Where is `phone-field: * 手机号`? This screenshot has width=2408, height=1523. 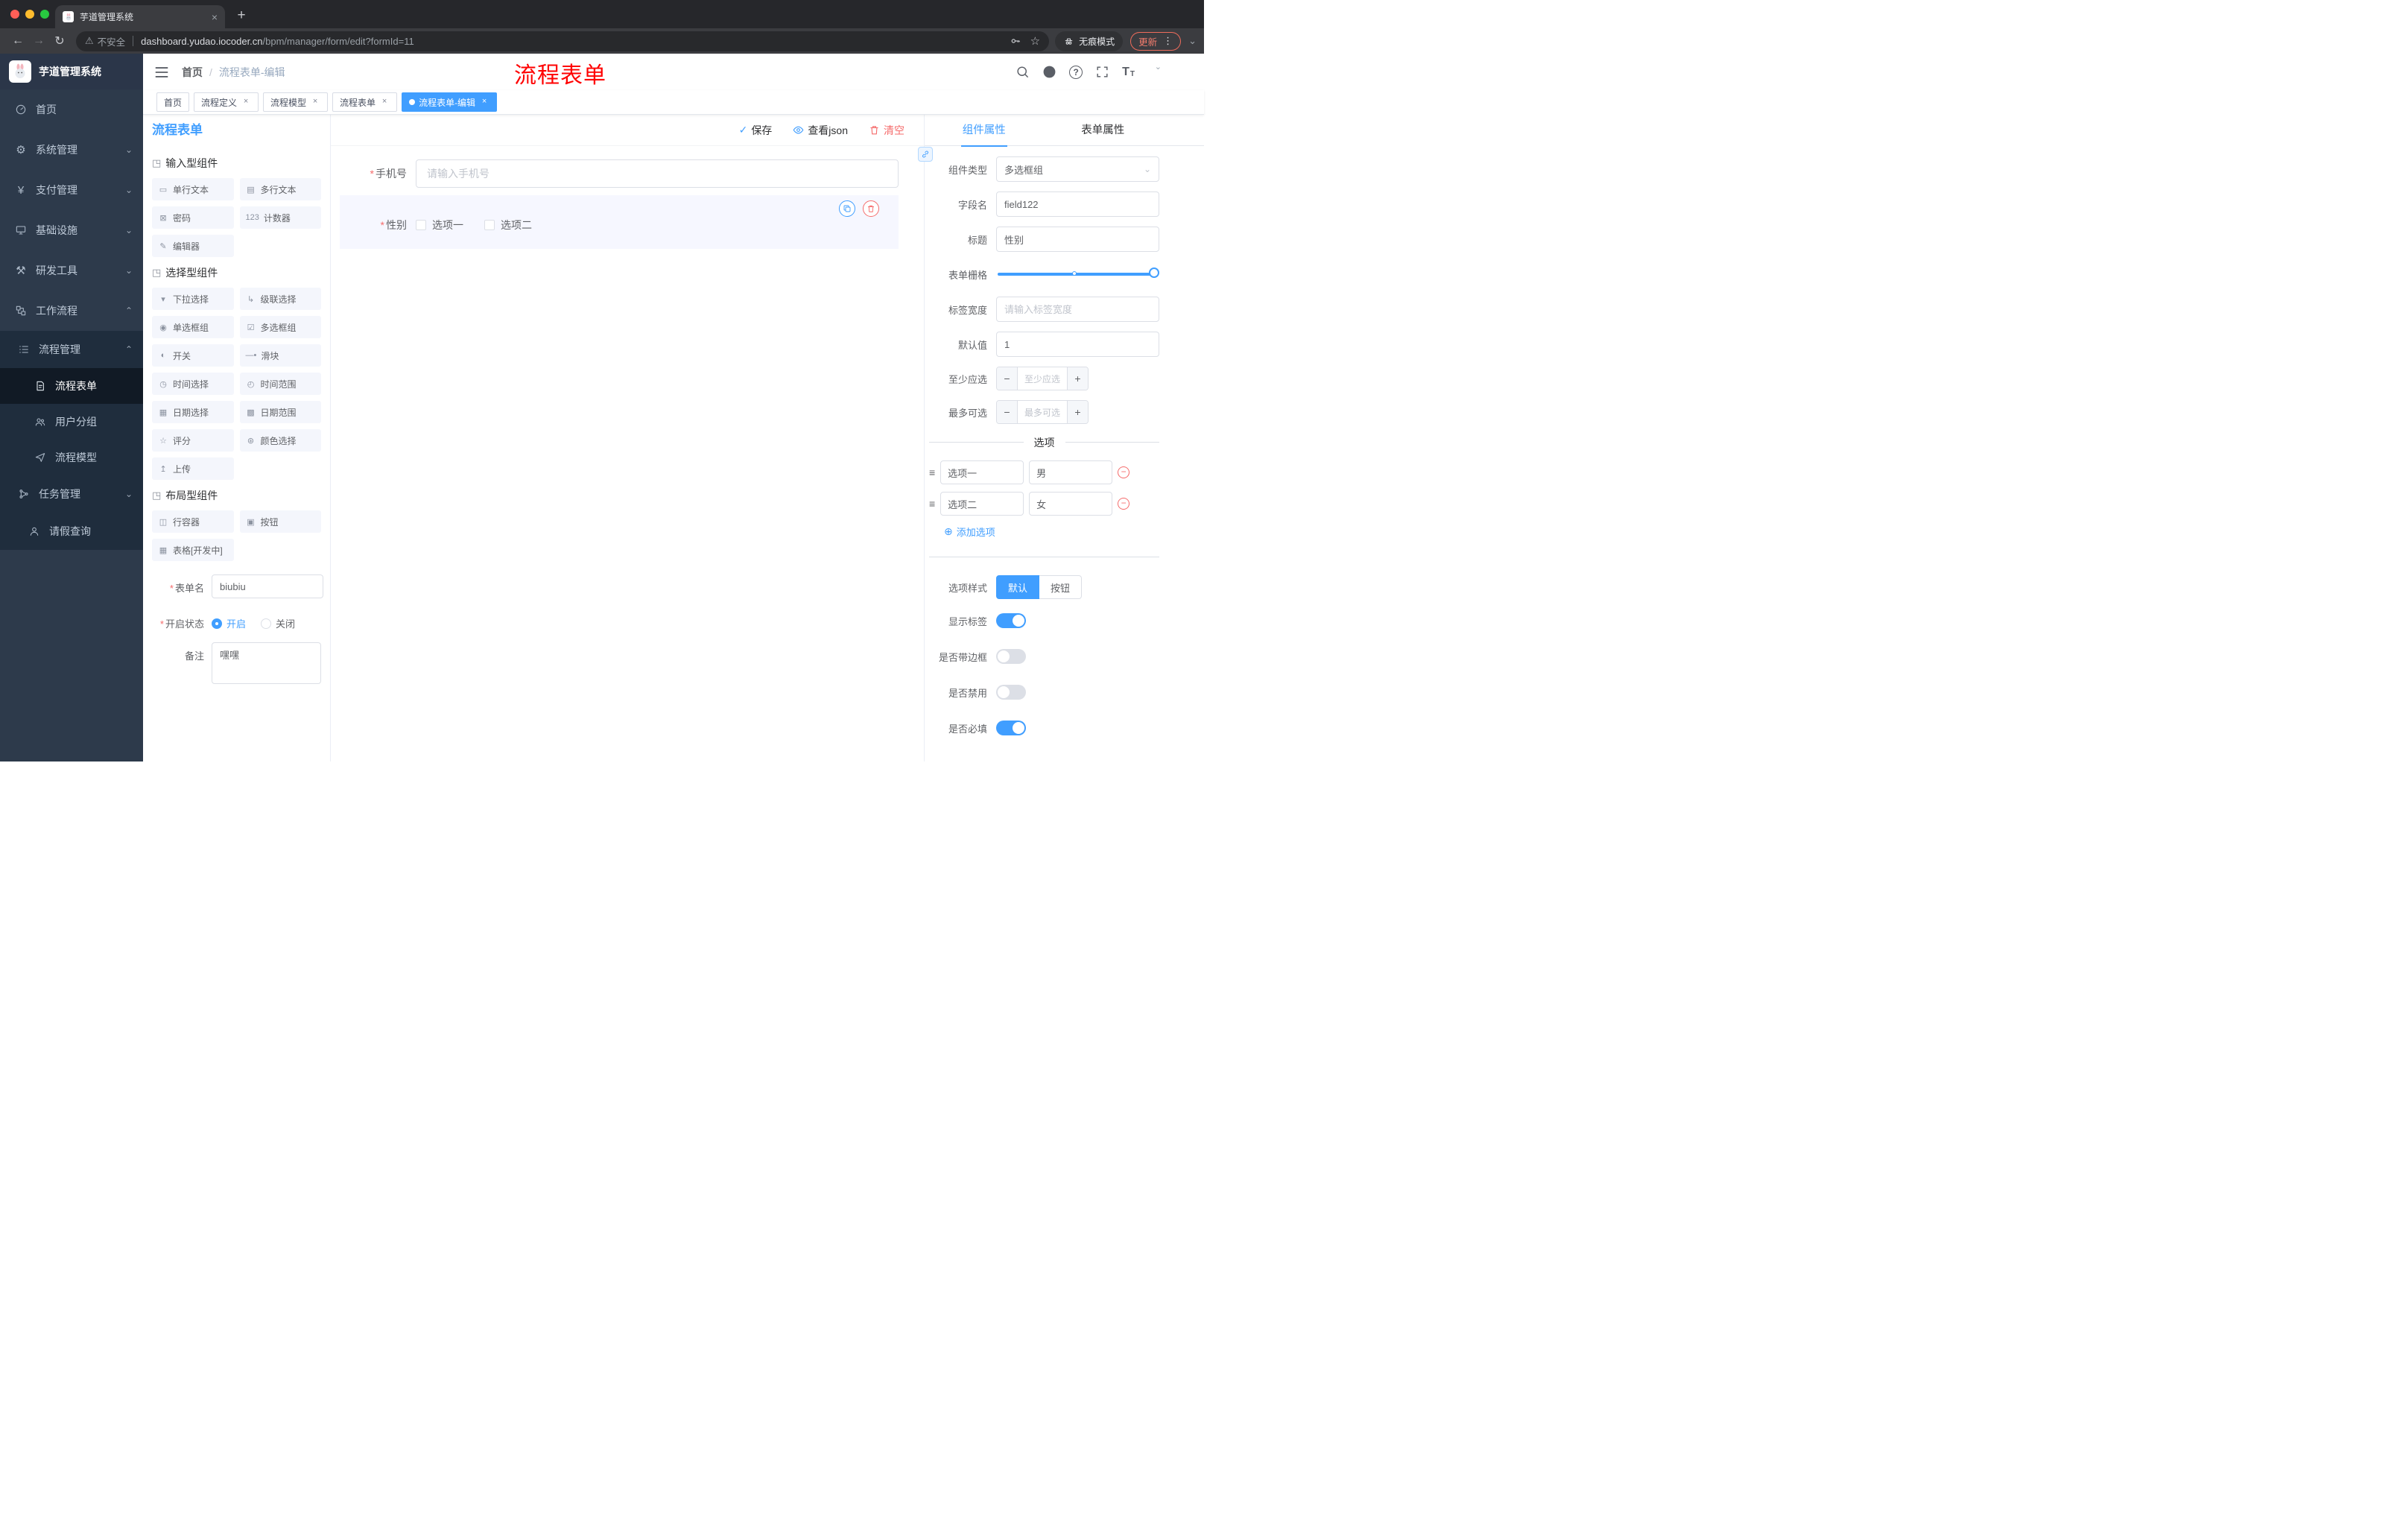 phone-field: * 手机号 is located at coordinates (619, 174).